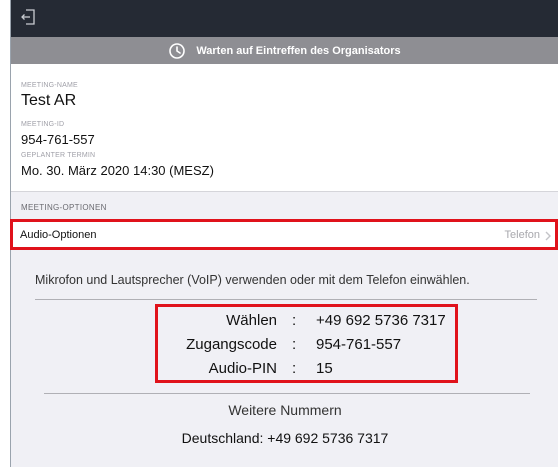 The width and height of the screenshot is (560, 467). What do you see at coordinates (64, 207) in the screenshot?
I see `meeting-options-header: MEETING-OPTIONEN` at bounding box center [64, 207].